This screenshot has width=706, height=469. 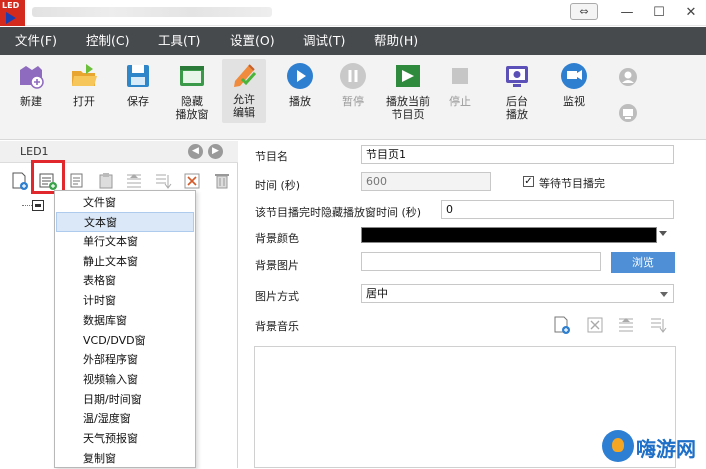 What do you see at coordinates (626, 325) in the screenshot?
I see `music-move-up-icon` at bounding box center [626, 325].